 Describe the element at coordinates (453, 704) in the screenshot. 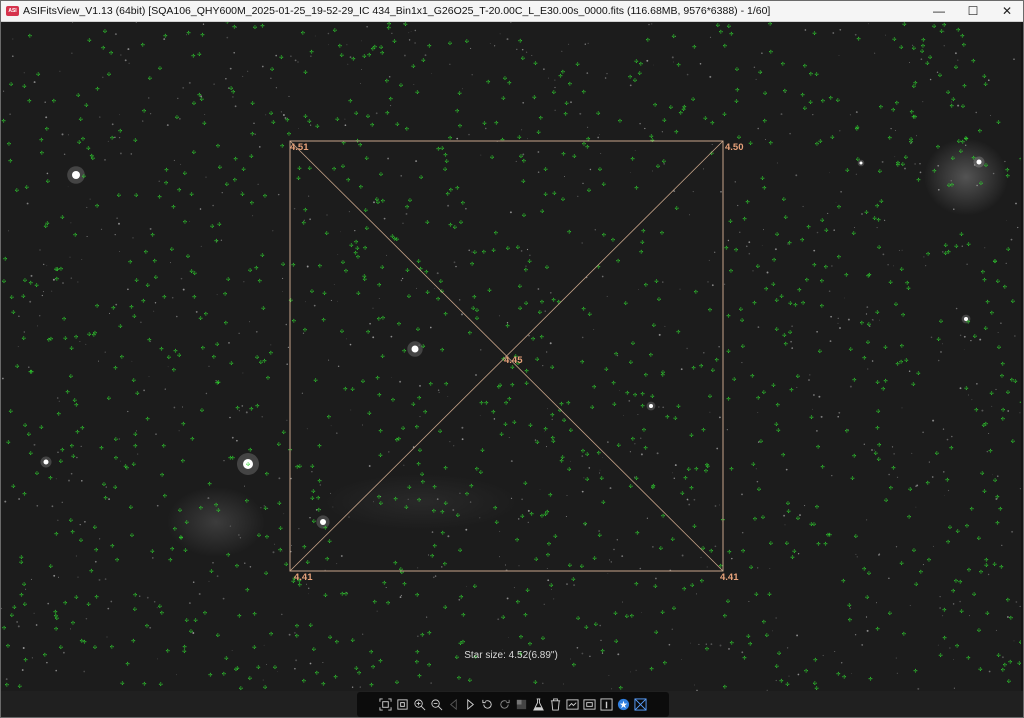

I see `previous-button` at that location.